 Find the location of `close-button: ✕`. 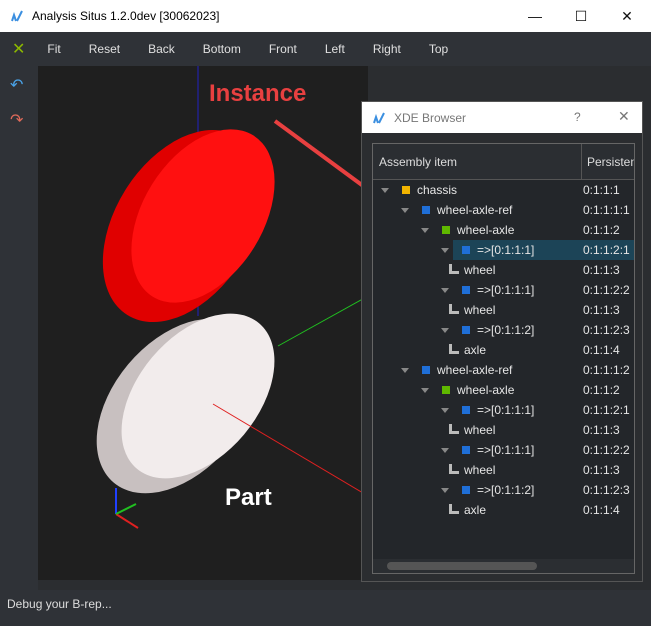

close-button: ✕ is located at coordinates (627, 16).